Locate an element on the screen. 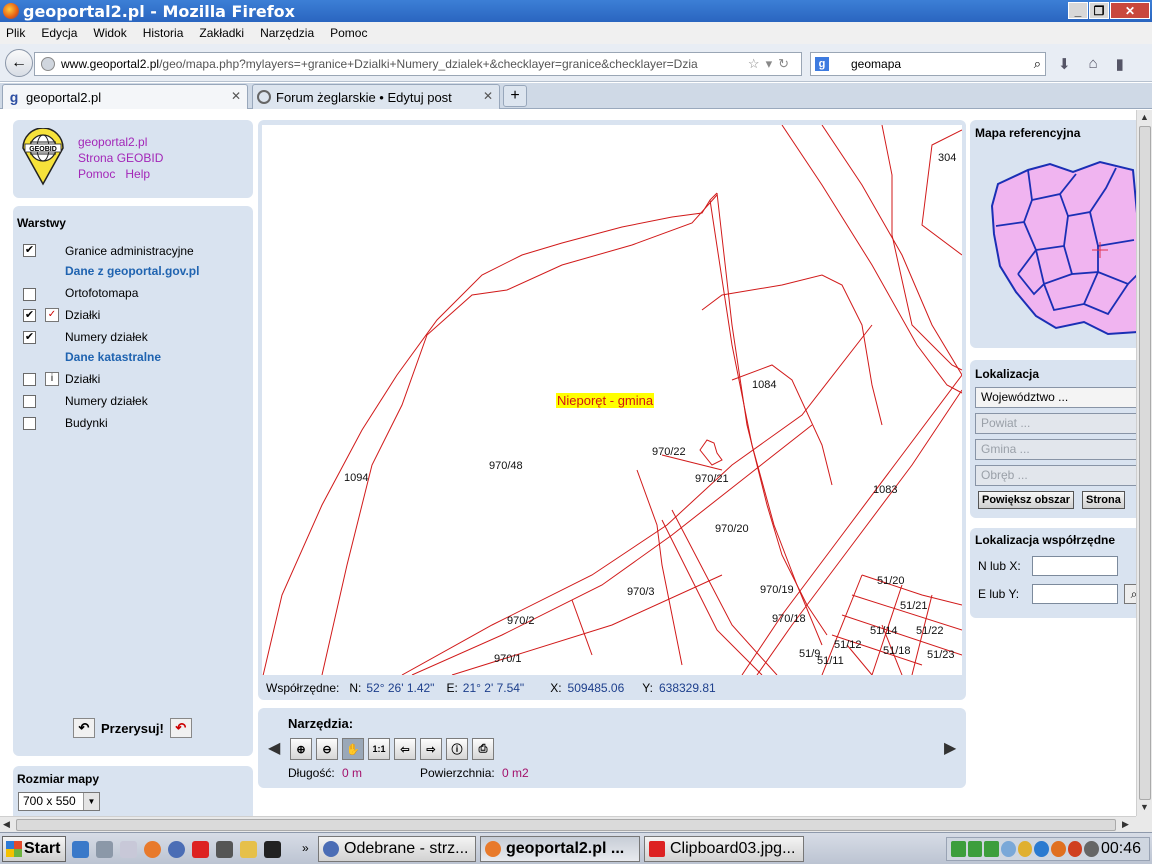 The width and height of the screenshot is (1152, 864). search-input: geomapa is located at coordinates (876, 64).